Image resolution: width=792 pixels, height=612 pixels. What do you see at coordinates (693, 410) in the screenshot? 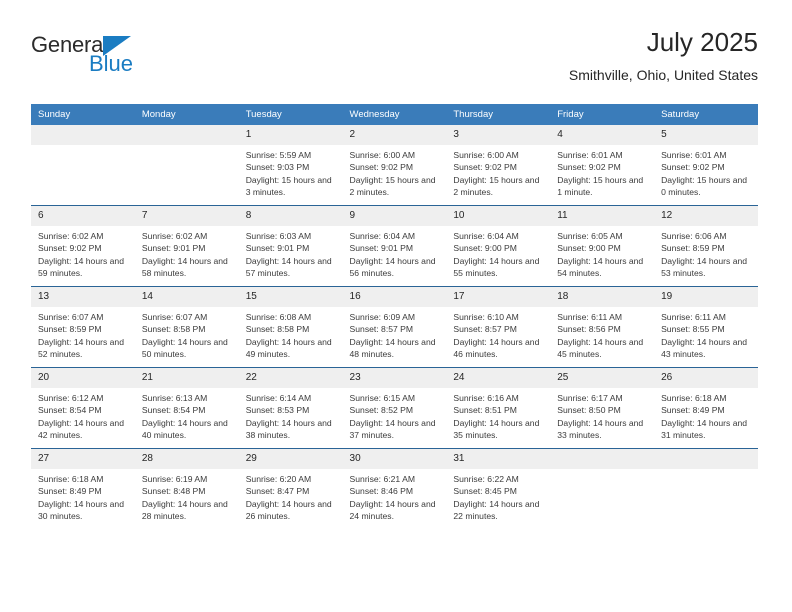
I see `sunset-text: Sunset: 8:49 PM` at bounding box center [693, 410].